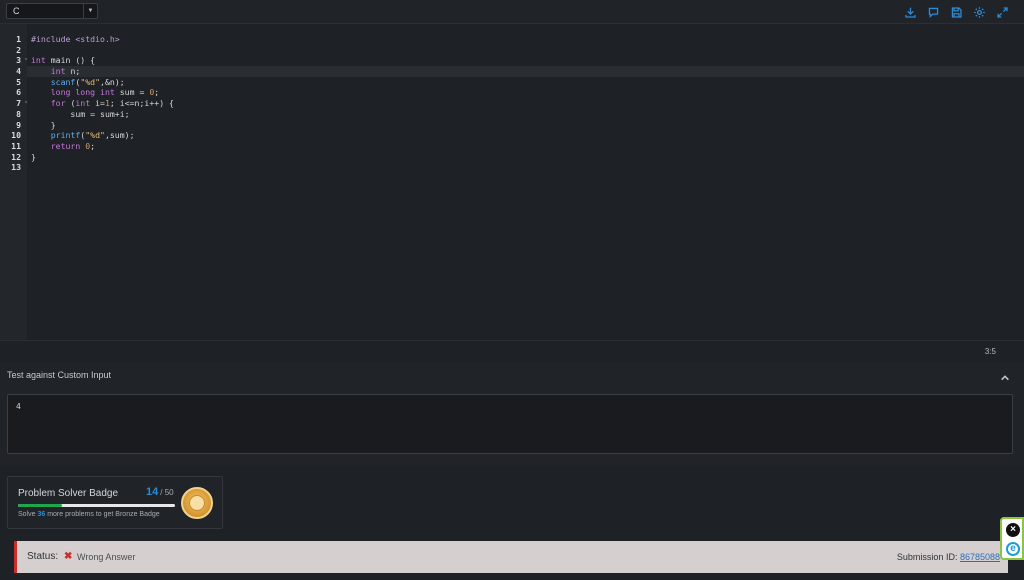 The image size is (1024, 580). I want to click on chevron-up-icon, so click(1006, 376).